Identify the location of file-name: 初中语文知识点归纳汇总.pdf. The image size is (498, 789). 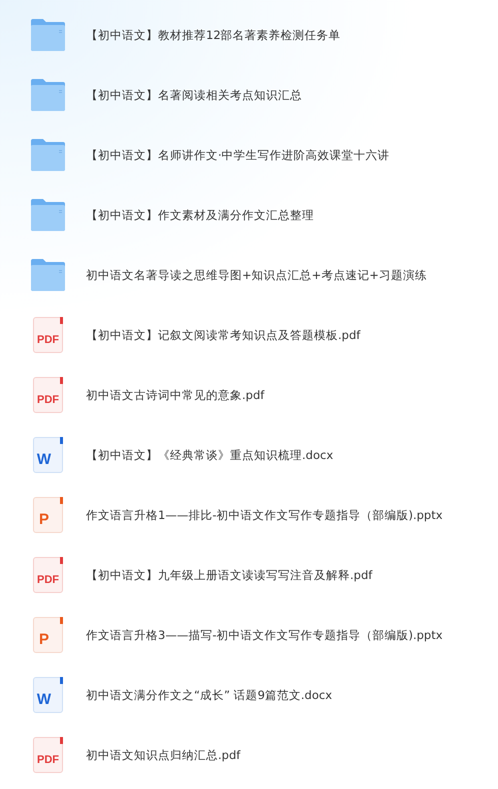
(163, 755).